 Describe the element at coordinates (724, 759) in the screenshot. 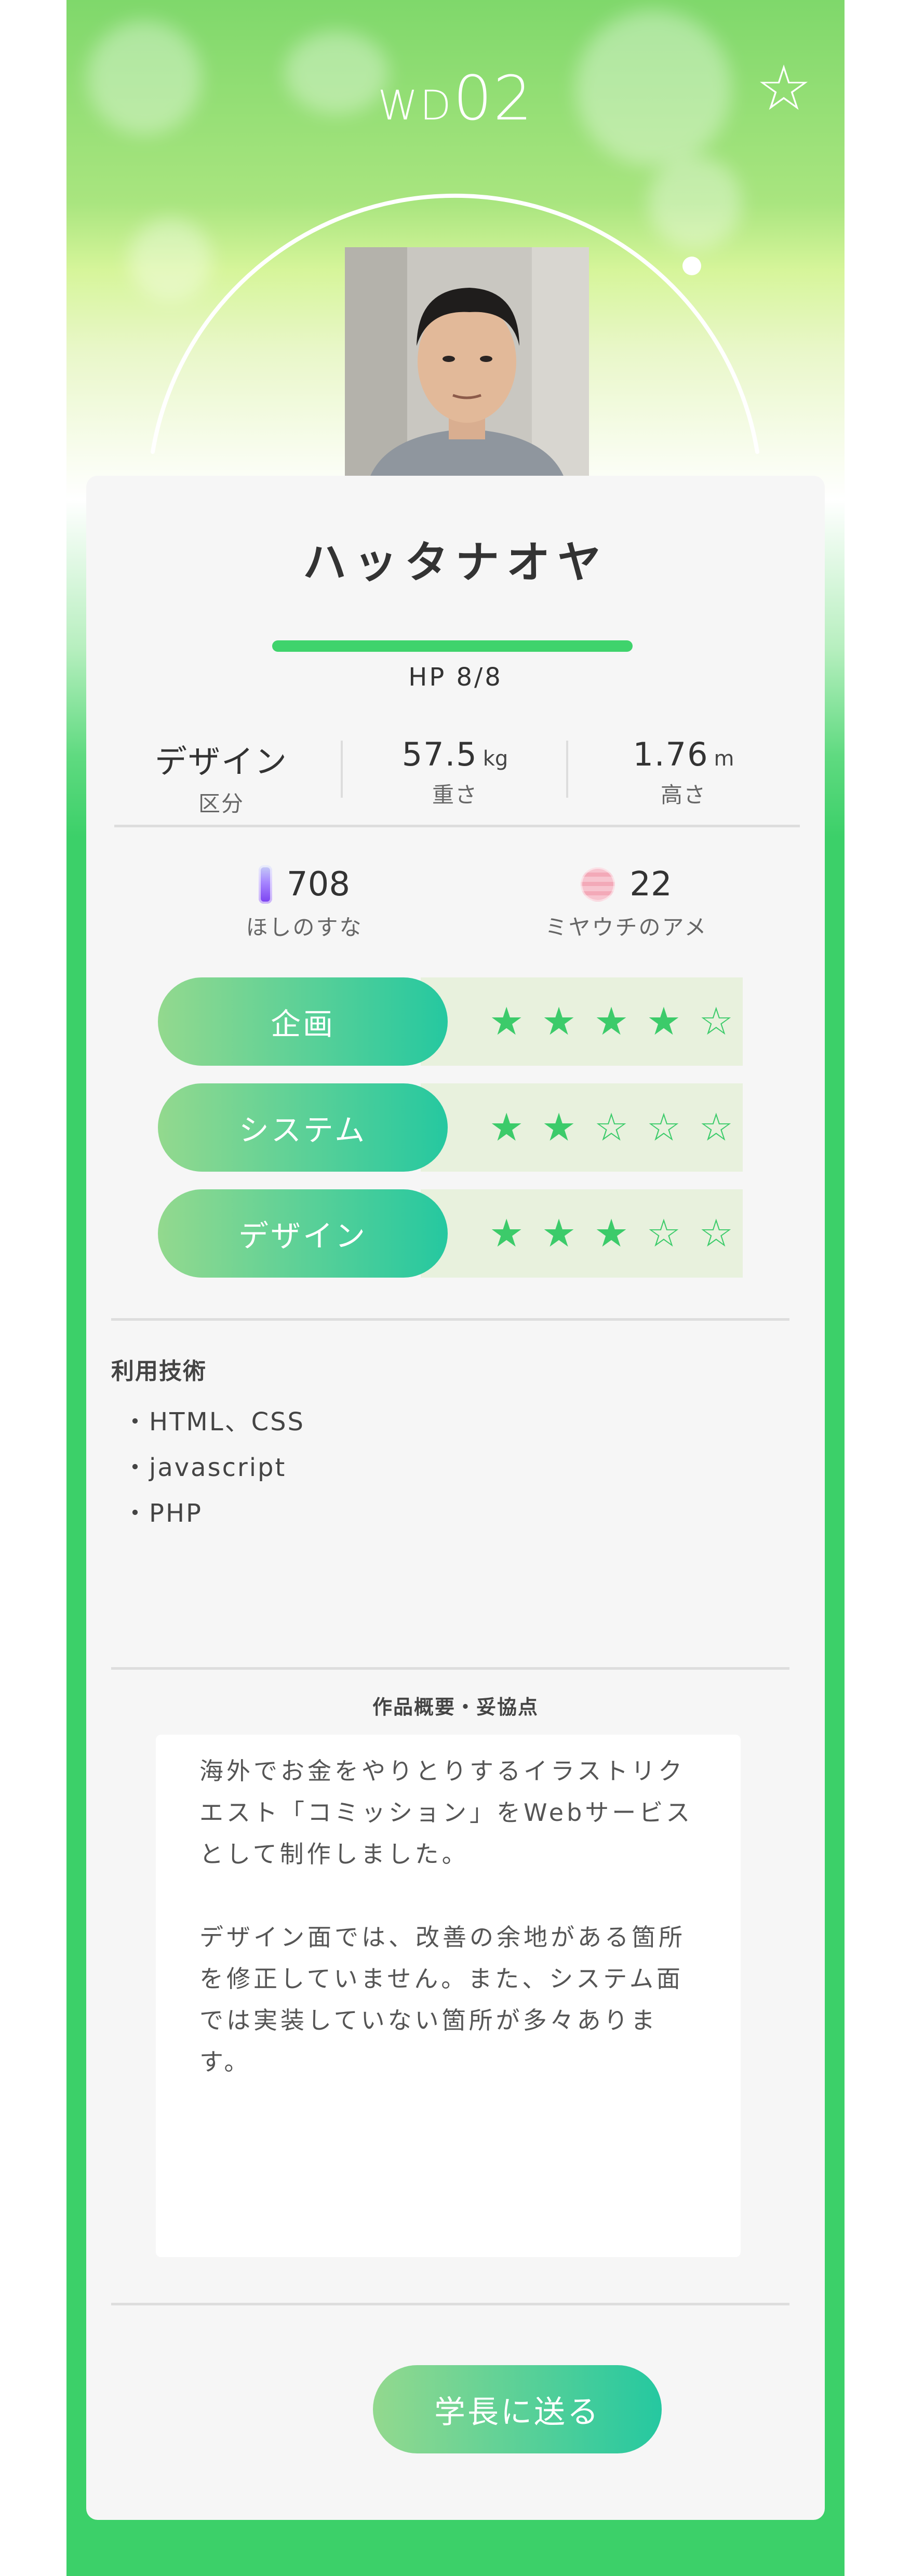

I see `stat-unit: m` at that location.